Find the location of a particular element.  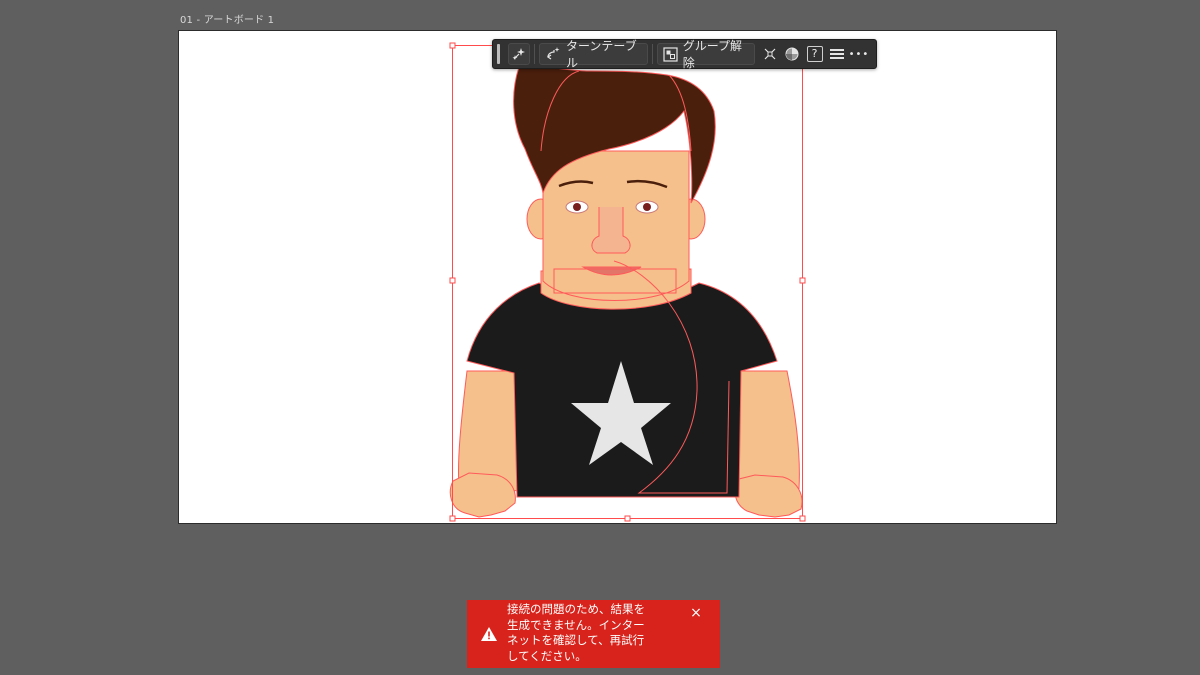

ungroup-icon is located at coordinates (670, 54).